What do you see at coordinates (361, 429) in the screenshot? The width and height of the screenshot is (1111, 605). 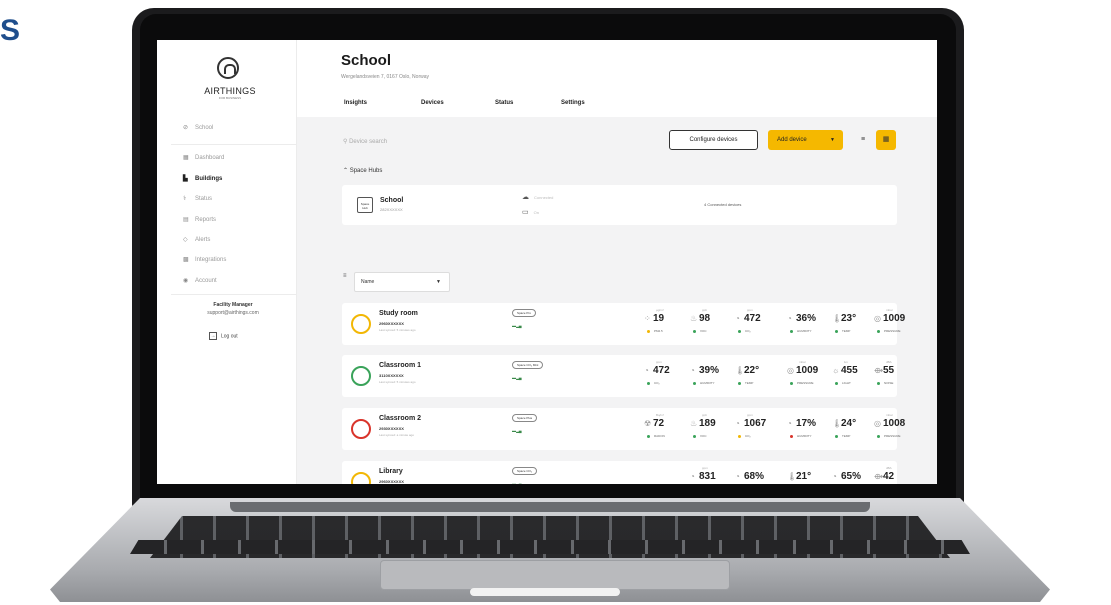 I see `status-ring` at bounding box center [361, 429].